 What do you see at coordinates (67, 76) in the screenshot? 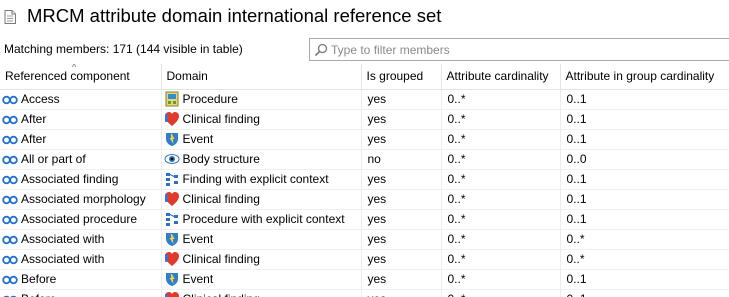
I see `column-header-label: Referenced component` at bounding box center [67, 76].